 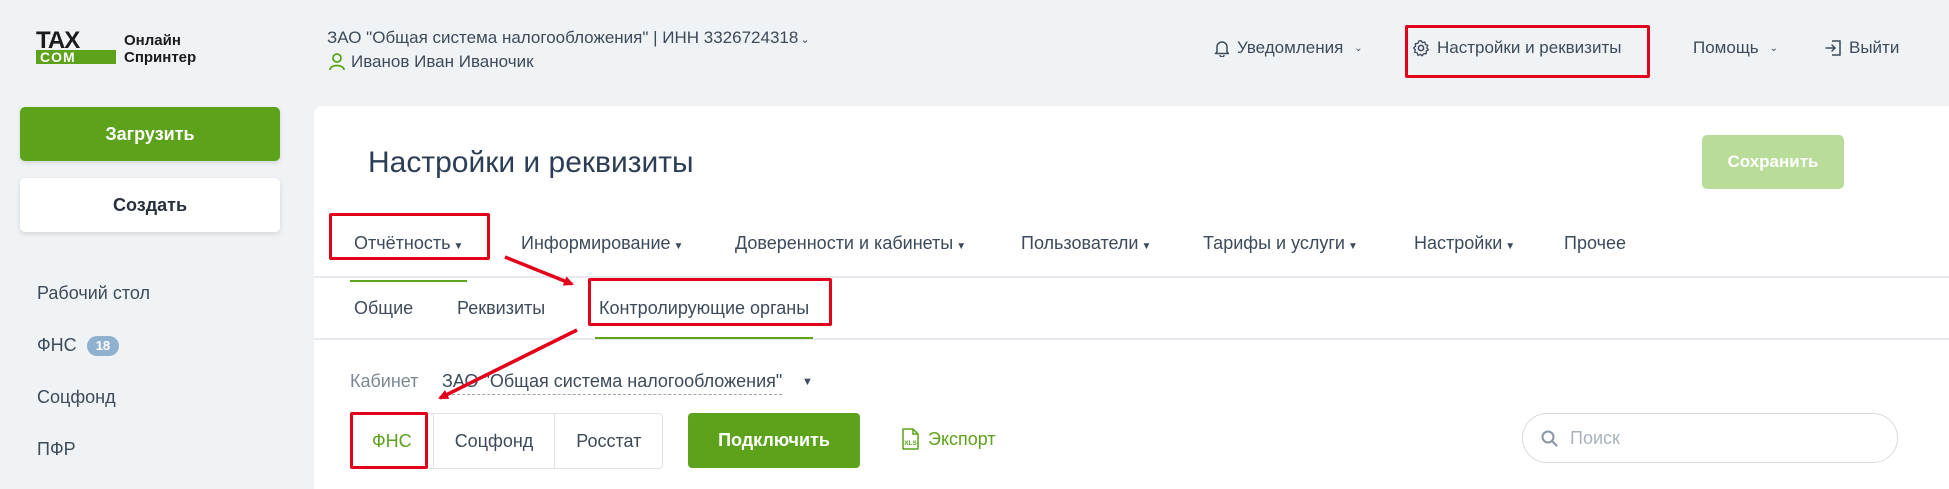 What do you see at coordinates (1833, 48) in the screenshot?
I see `logout-icon` at bounding box center [1833, 48].